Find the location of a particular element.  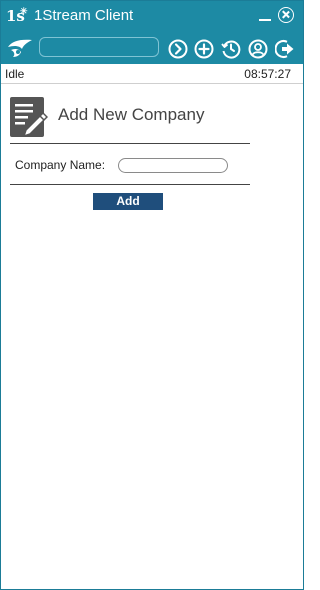

forward-button is located at coordinates (178, 49).